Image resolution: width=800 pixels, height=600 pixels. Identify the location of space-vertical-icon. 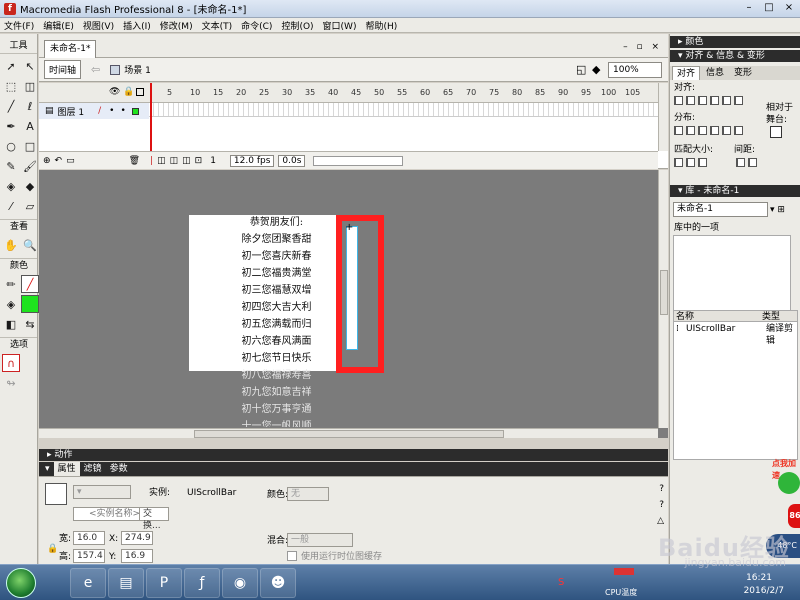
(740, 162).